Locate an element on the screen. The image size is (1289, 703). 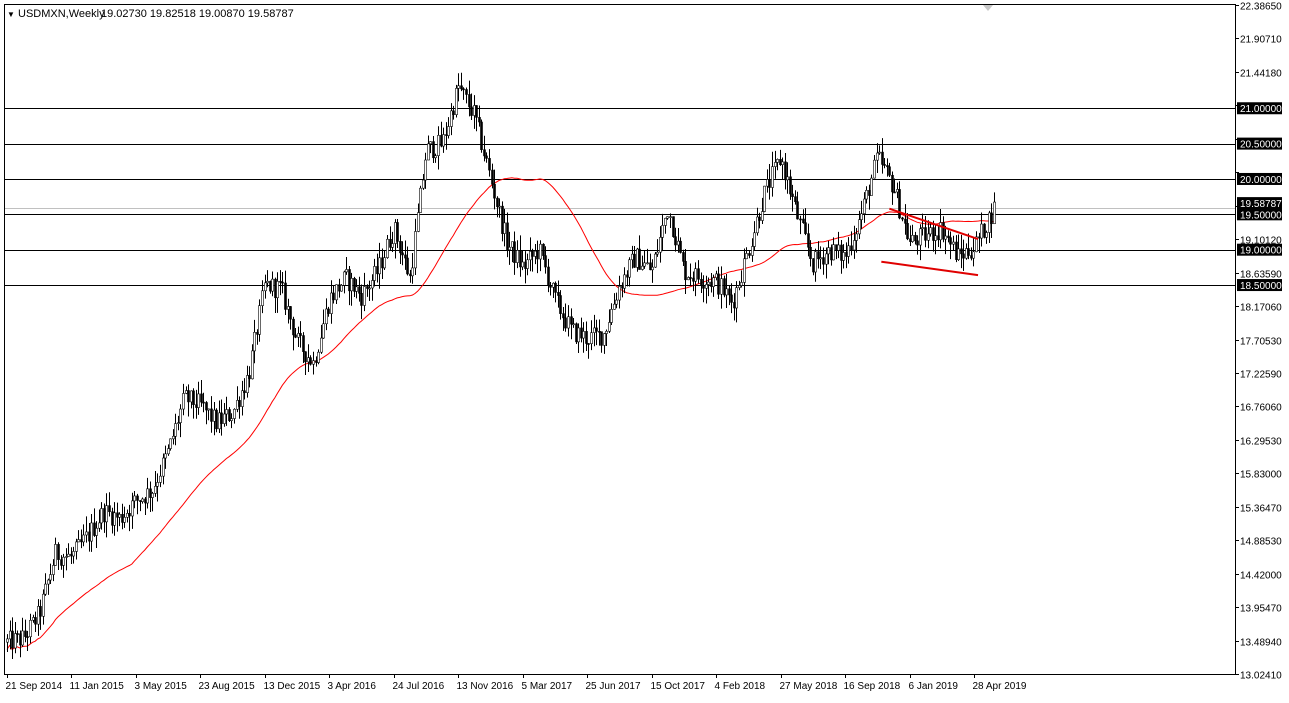
level-tag: 20.00000 is located at coordinates (1261, 180).